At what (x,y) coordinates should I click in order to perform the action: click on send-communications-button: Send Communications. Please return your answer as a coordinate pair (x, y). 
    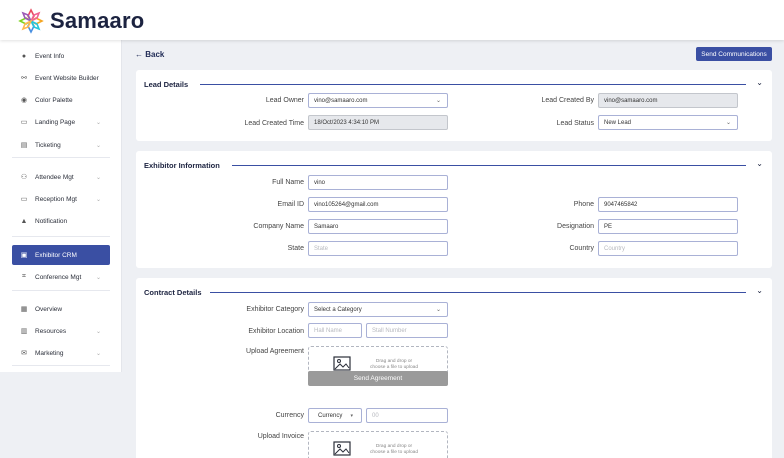
    Looking at the image, I should click on (734, 54).